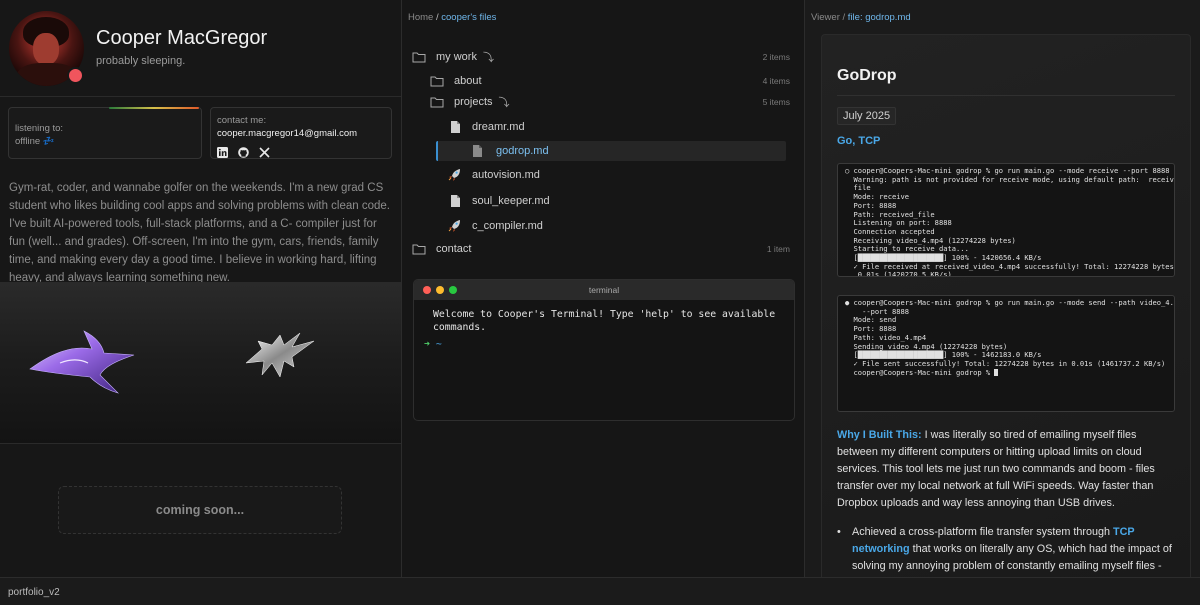 This screenshot has width=1200, height=605. I want to click on tree-item-label: soul_keeper.md, so click(511, 201).